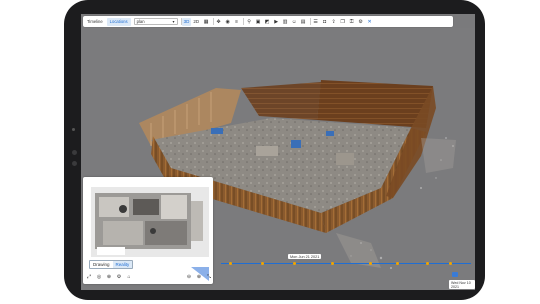  I want to click on layers-icon: ≡, so click(236, 21).